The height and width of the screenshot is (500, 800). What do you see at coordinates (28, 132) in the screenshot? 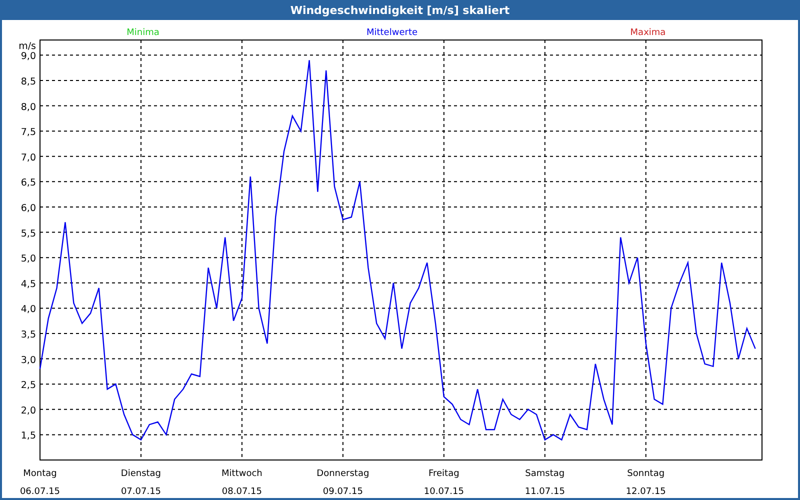
I see `y-tick-label: 7,5` at bounding box center [28, 132].